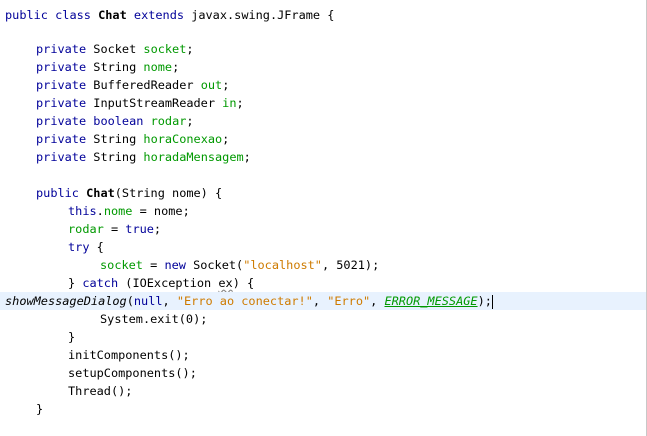 The width and height of the screenshot is (647, 436). What do you see at coordinates (175, 265) in the screenshot?
I see `keyword-new: new` at bounding box center [175, 265].